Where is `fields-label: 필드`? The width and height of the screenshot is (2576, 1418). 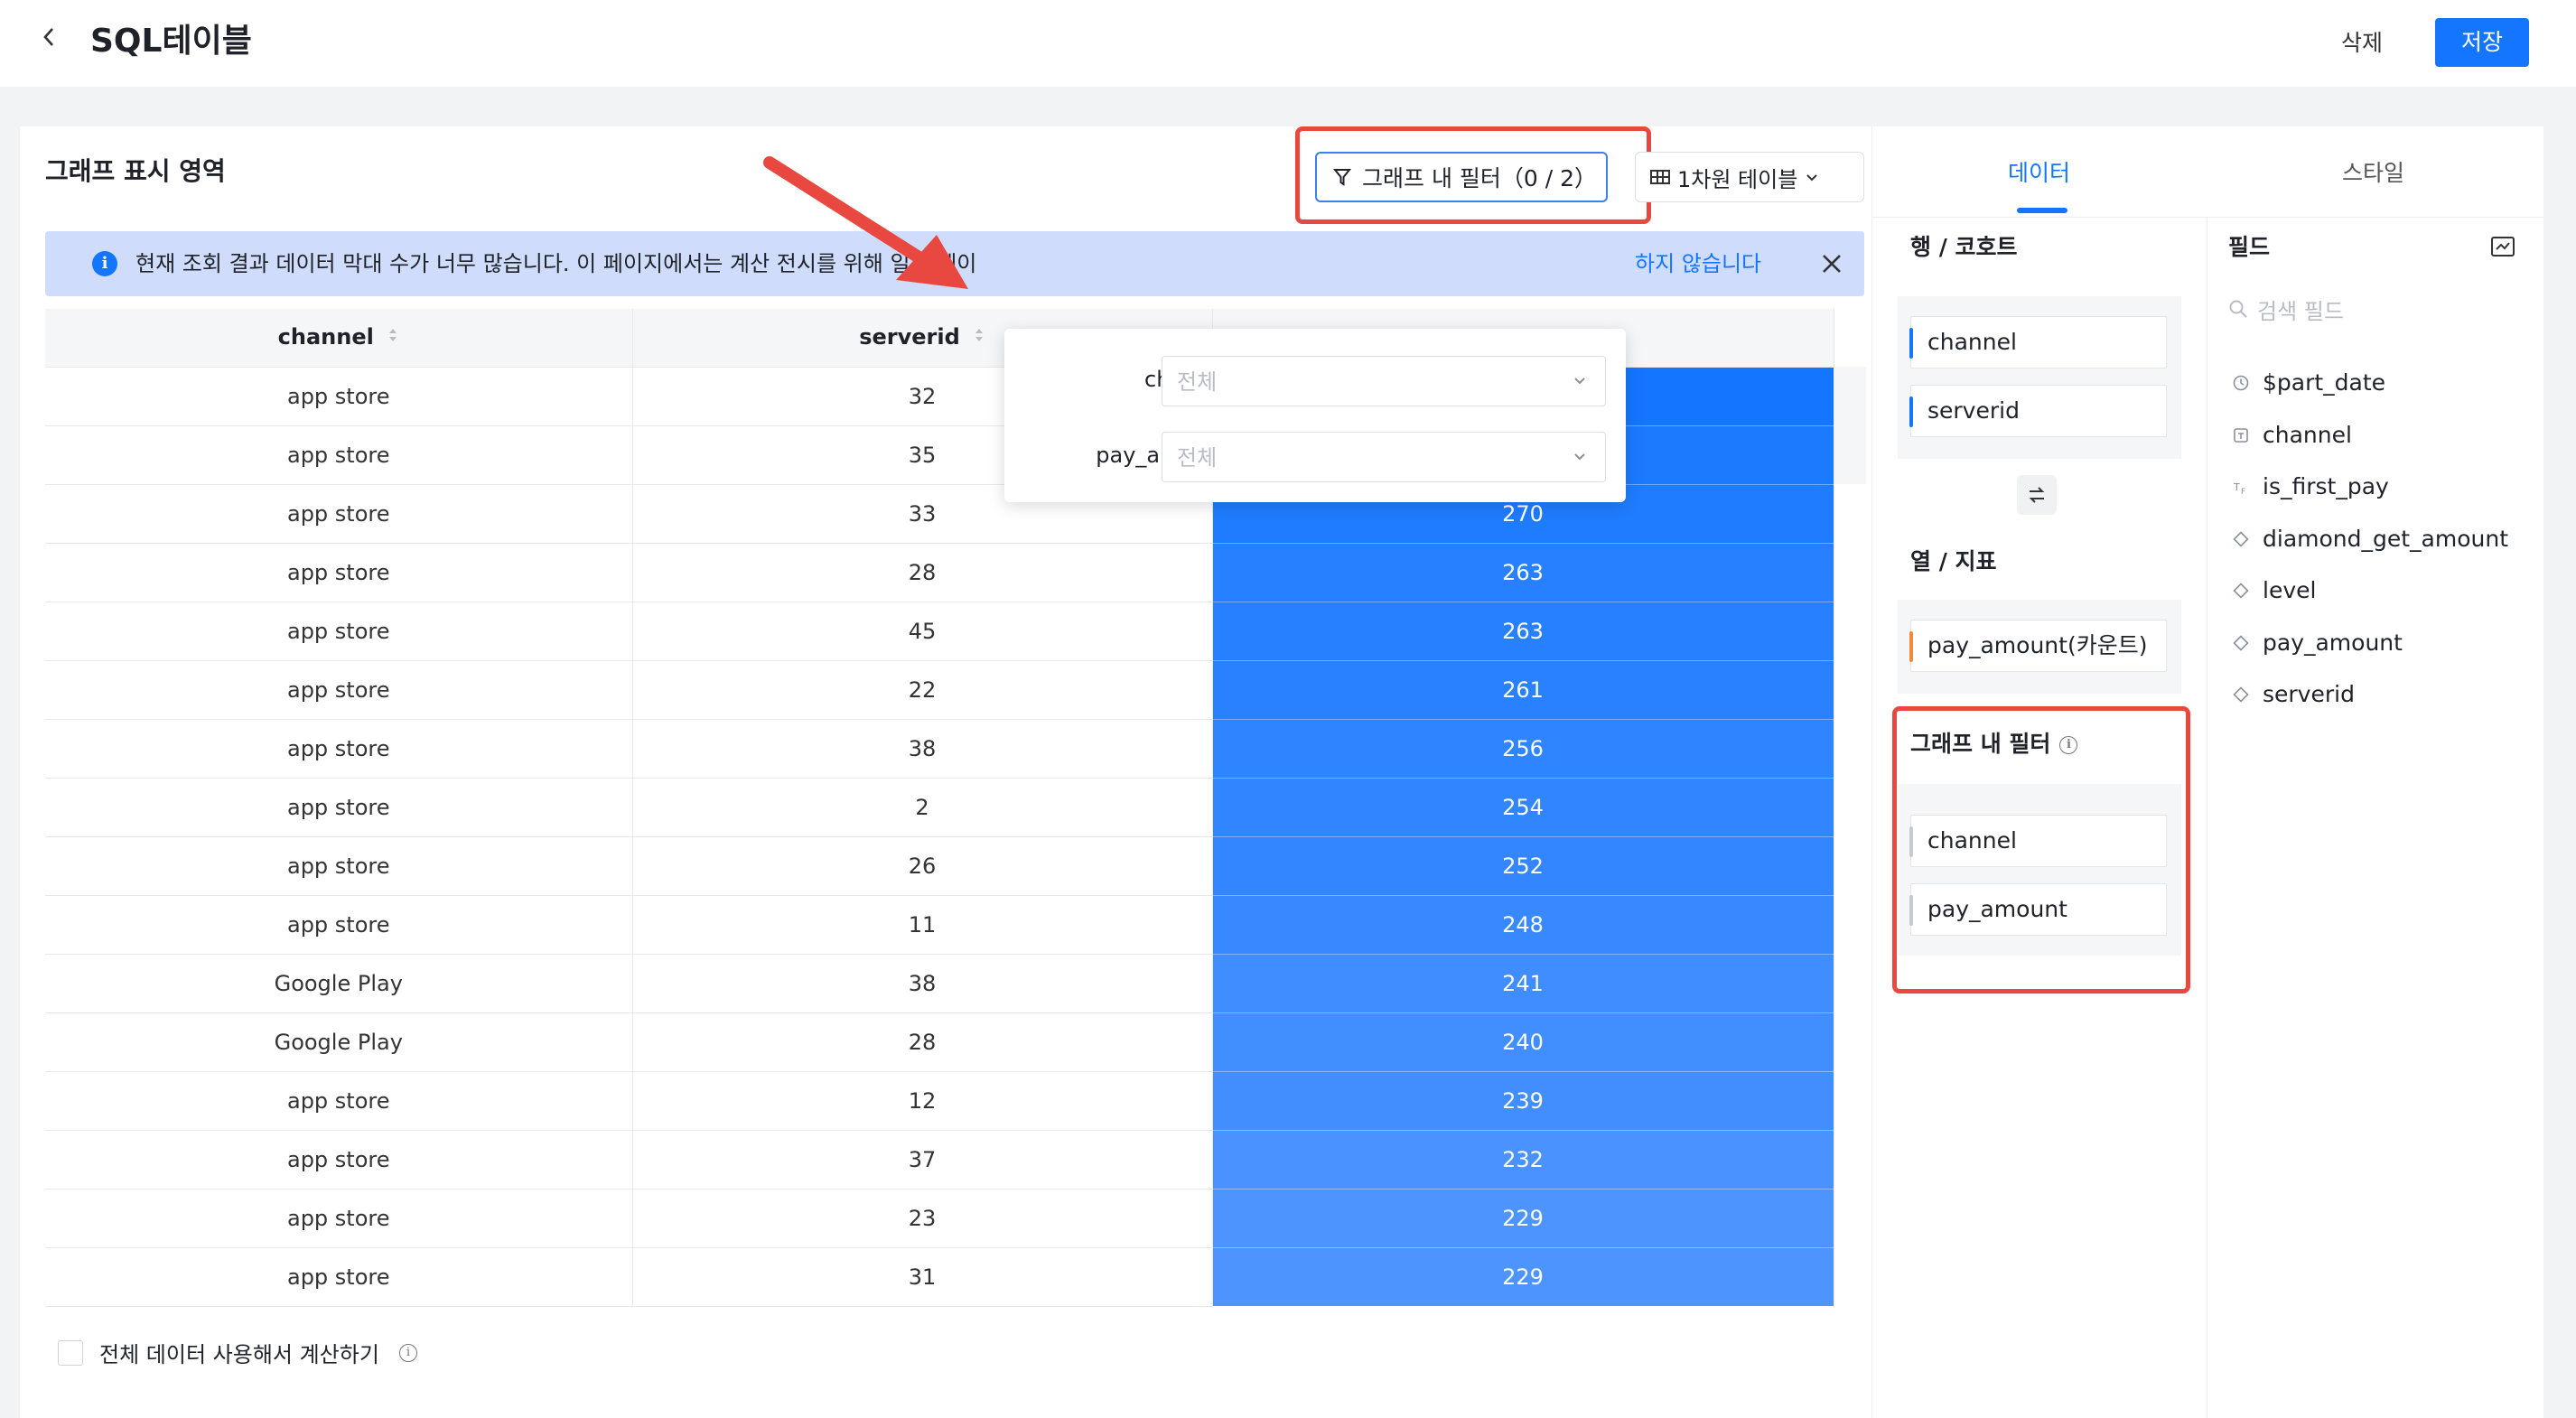
fields-label: 필드 is located at coordinates (2249, 247).